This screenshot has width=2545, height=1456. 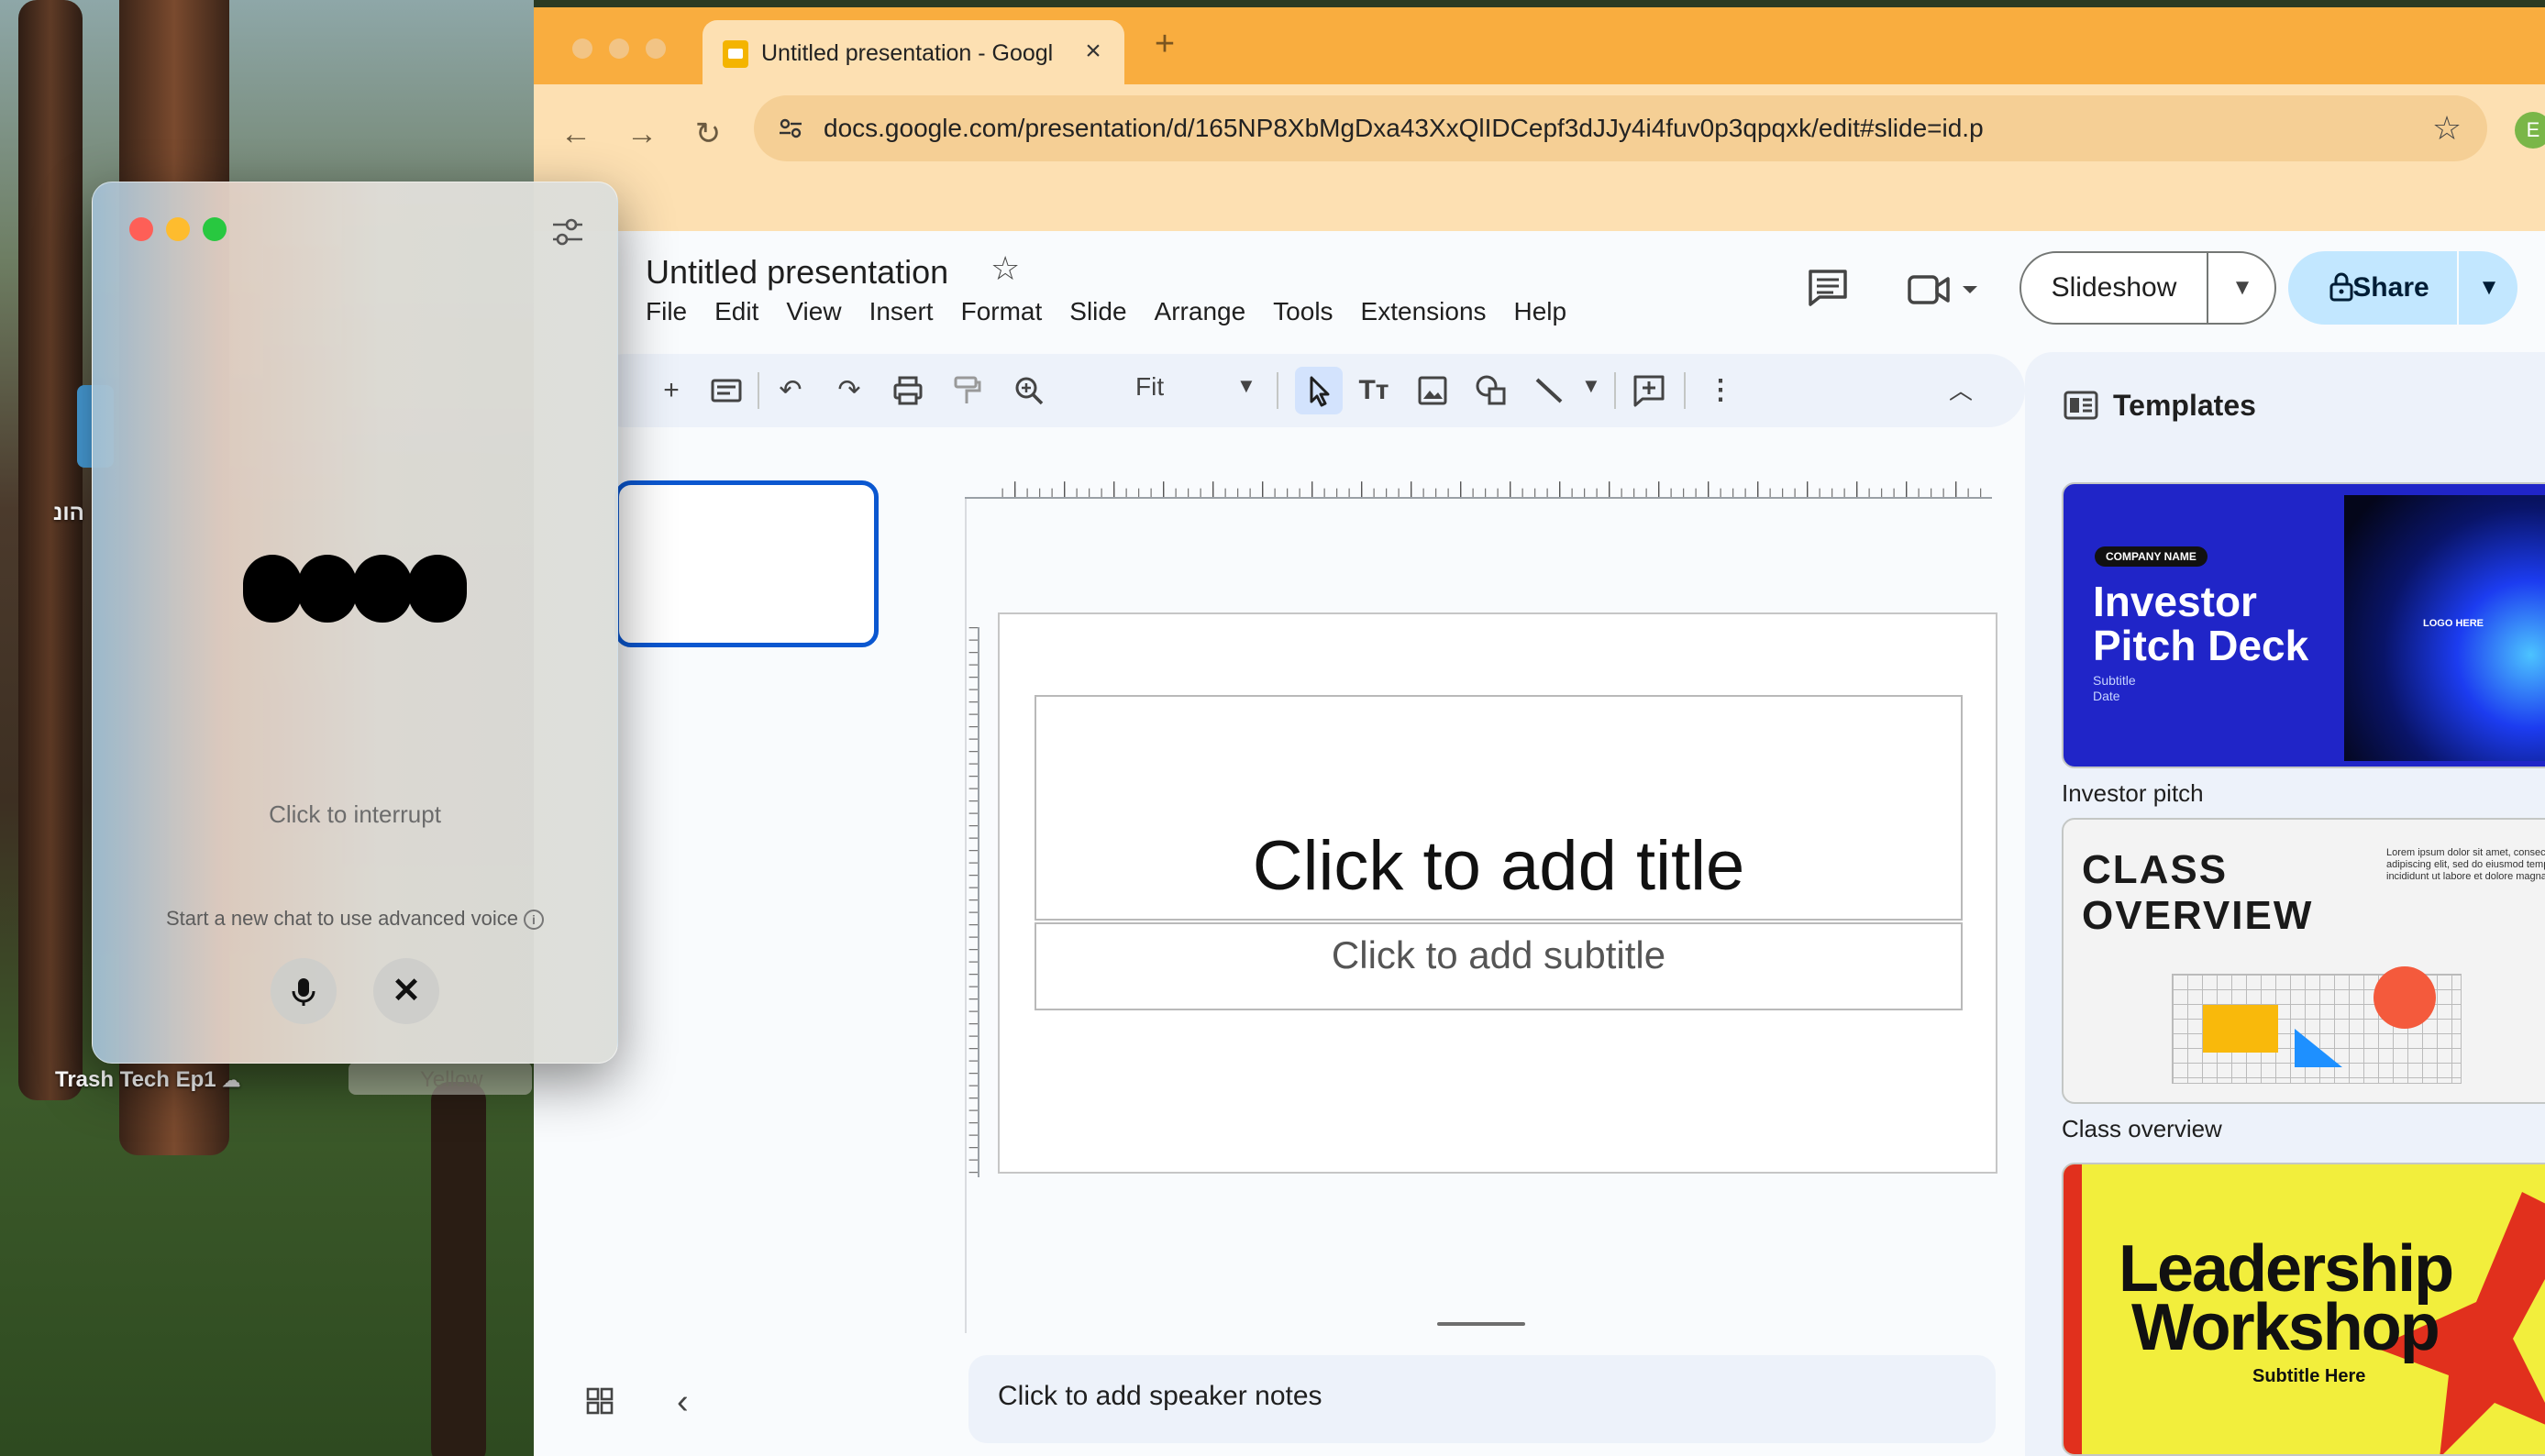 What do you see at coordinates (1029, 390) in the screenshot?
I see `zoom-icon` at bounding box center [1029, 390].